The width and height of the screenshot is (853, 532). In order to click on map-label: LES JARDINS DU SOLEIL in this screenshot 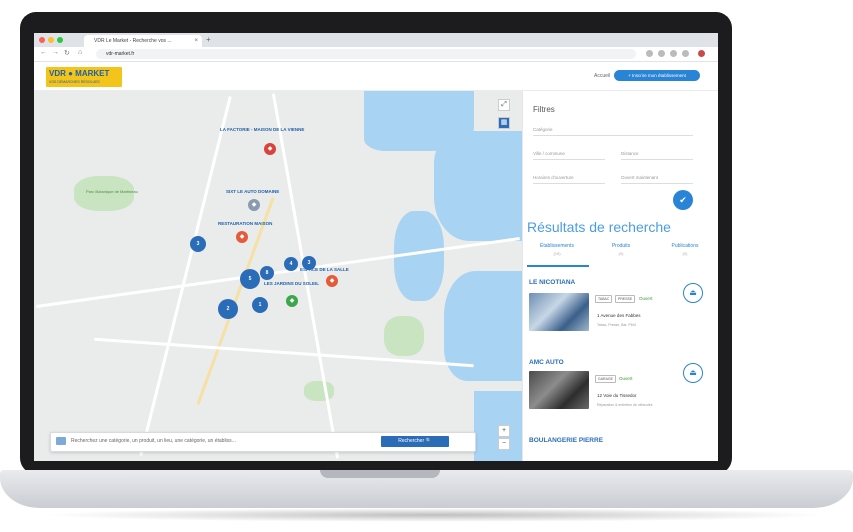, I will do `click(291, 283)`.